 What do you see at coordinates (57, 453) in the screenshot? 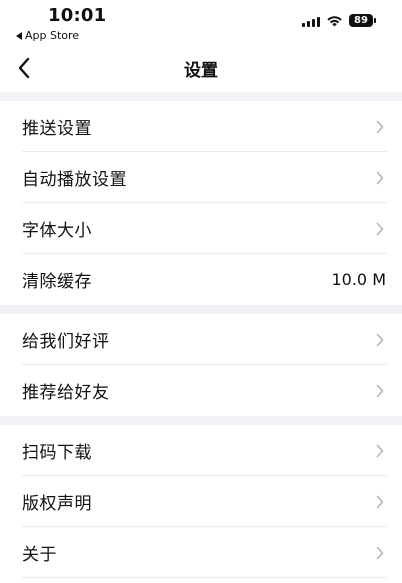
I see `settings-item-label: 扫码下载` at bounding box center [57, 453].